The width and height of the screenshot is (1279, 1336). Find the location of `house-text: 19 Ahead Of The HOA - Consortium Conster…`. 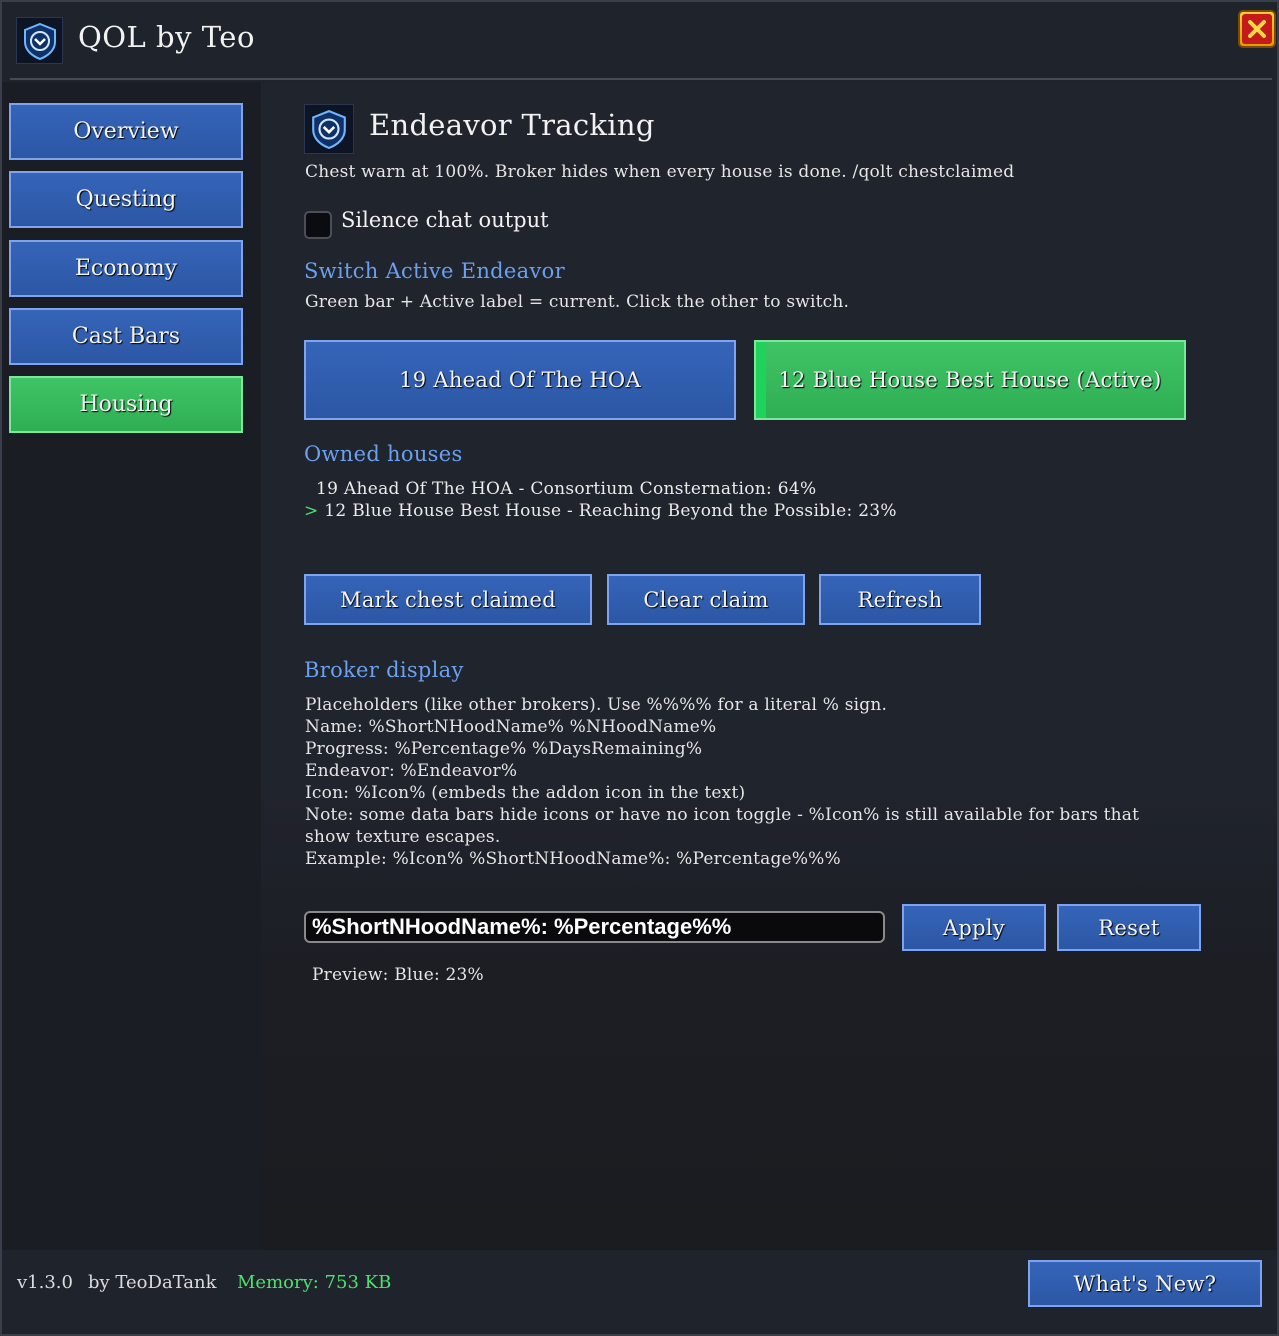

house-text: 19 Ahead Of The HOA - Consortium Conster… is located at coordinates (566, 489).